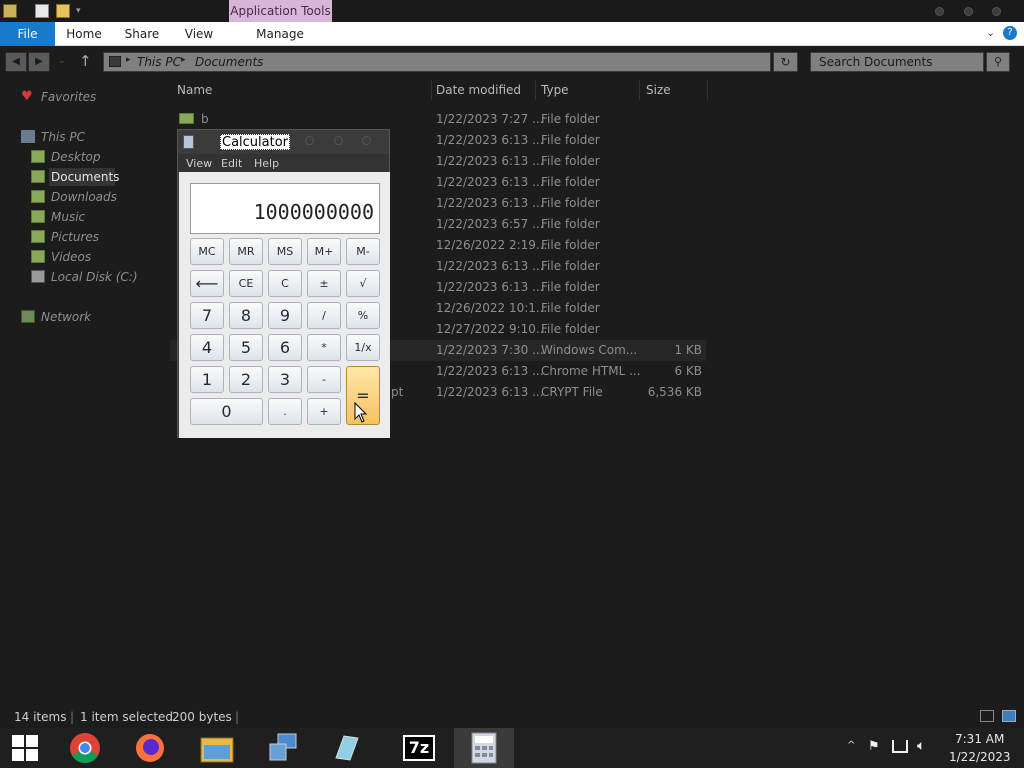 The width and height of the screenshot is (1024, 768). I want to click on close-button, so click(996, 11).